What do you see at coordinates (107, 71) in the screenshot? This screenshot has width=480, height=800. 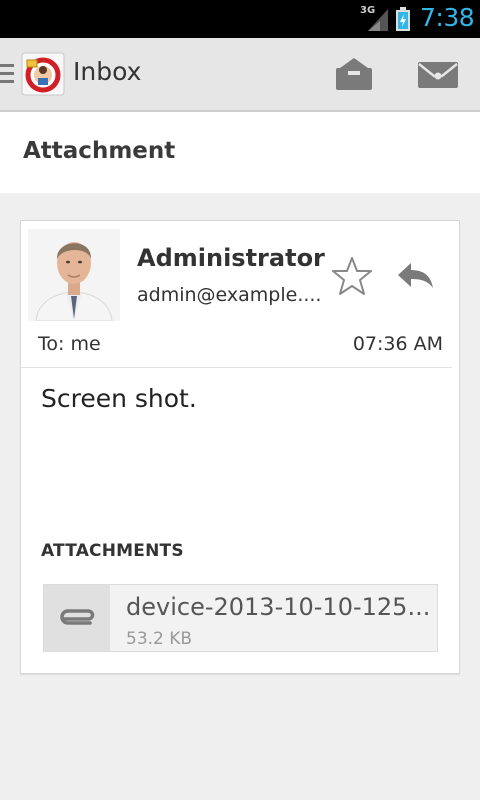 I see `action-bar-title: Inbox` at bounding box center [107, 71].